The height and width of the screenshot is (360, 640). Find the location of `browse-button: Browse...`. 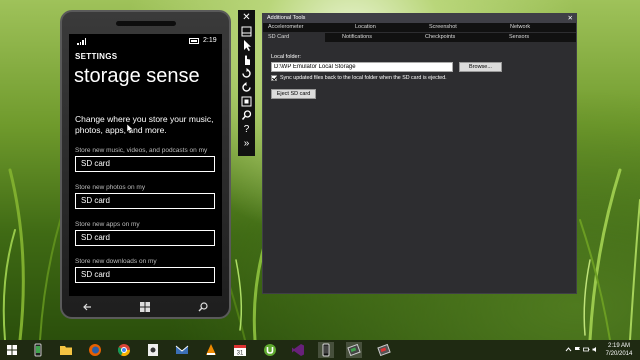

browse-button: Browse... is located at coordinates (480, 67).